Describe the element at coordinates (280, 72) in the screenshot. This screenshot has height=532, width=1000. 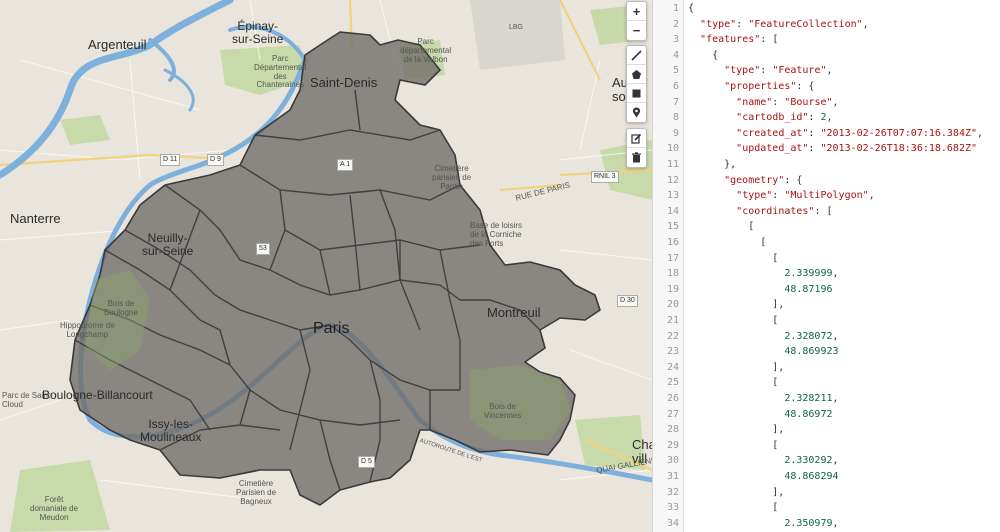
I see `label-parc-chanteraines: Parc Départemental des Chanteraines` at that location.